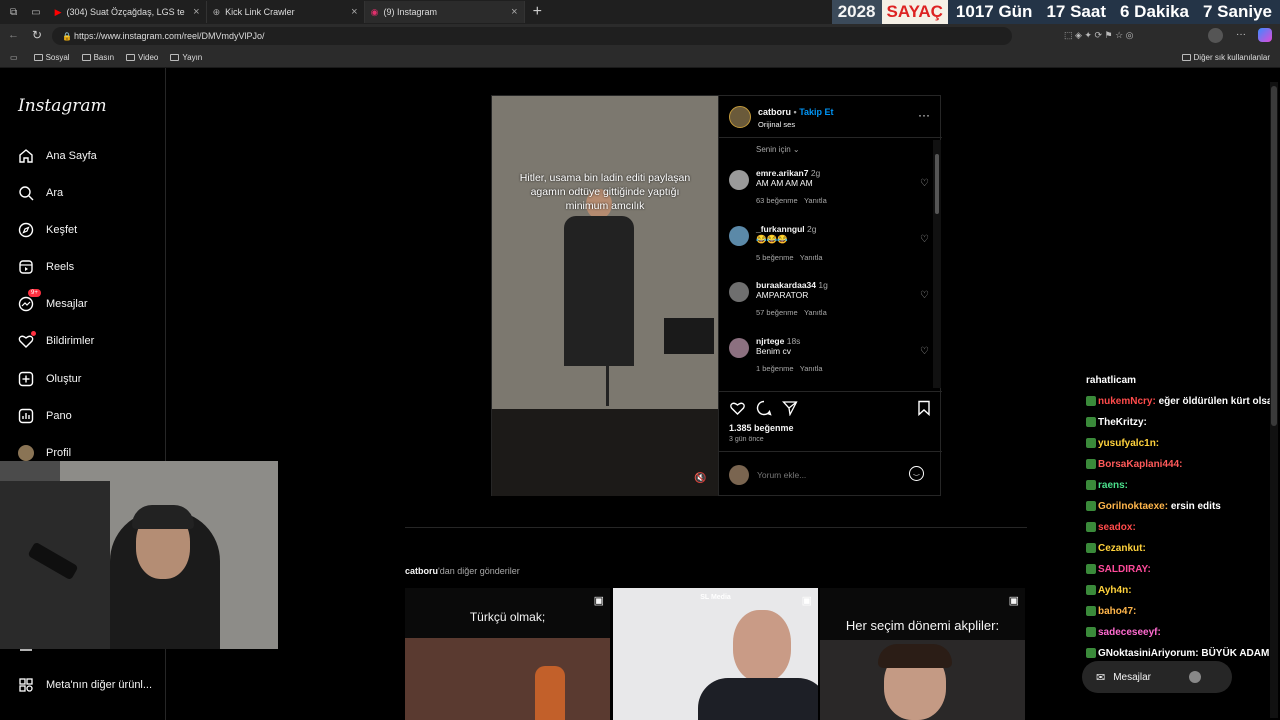 The height and width of the screenshot is (720, 1280). What do you see at coordinates (715, 597) in the screenshot?
I see `thumb-caption: SL Media` at bounding box center [715, 597].